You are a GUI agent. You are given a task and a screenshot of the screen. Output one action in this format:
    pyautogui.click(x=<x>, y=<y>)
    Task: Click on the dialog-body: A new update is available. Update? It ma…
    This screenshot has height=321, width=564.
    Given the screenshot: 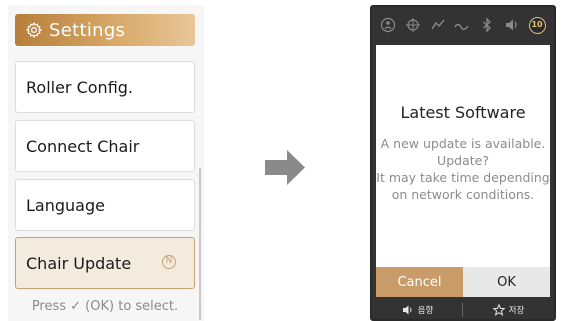 What is the action you would take?
    pyautogui.click(x=463, y=169)
    